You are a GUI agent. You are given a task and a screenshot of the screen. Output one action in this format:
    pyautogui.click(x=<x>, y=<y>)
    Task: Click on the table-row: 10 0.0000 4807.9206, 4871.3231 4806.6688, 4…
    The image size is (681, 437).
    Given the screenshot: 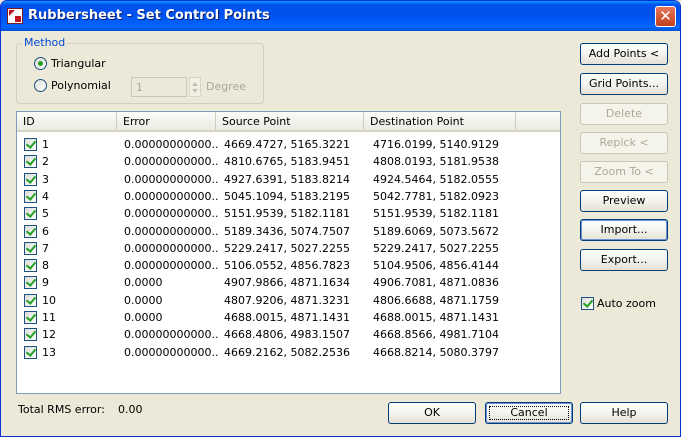 What is the action you would take?
    pyautogui.click(x=288, y=300)
    